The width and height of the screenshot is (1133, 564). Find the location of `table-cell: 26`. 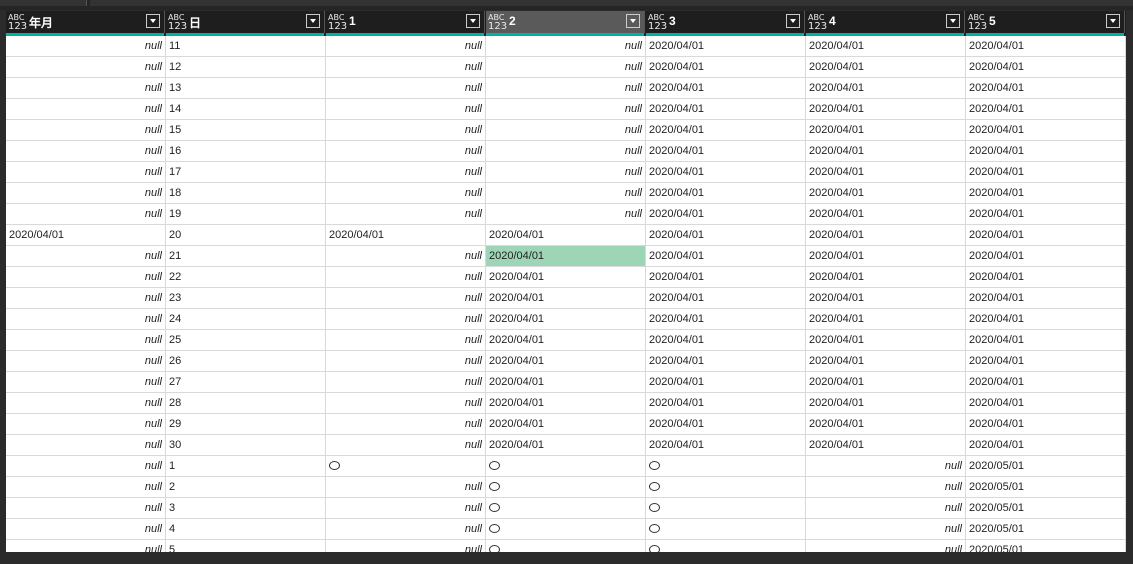

table-cell: 26 is located at coordinates (246, 361).